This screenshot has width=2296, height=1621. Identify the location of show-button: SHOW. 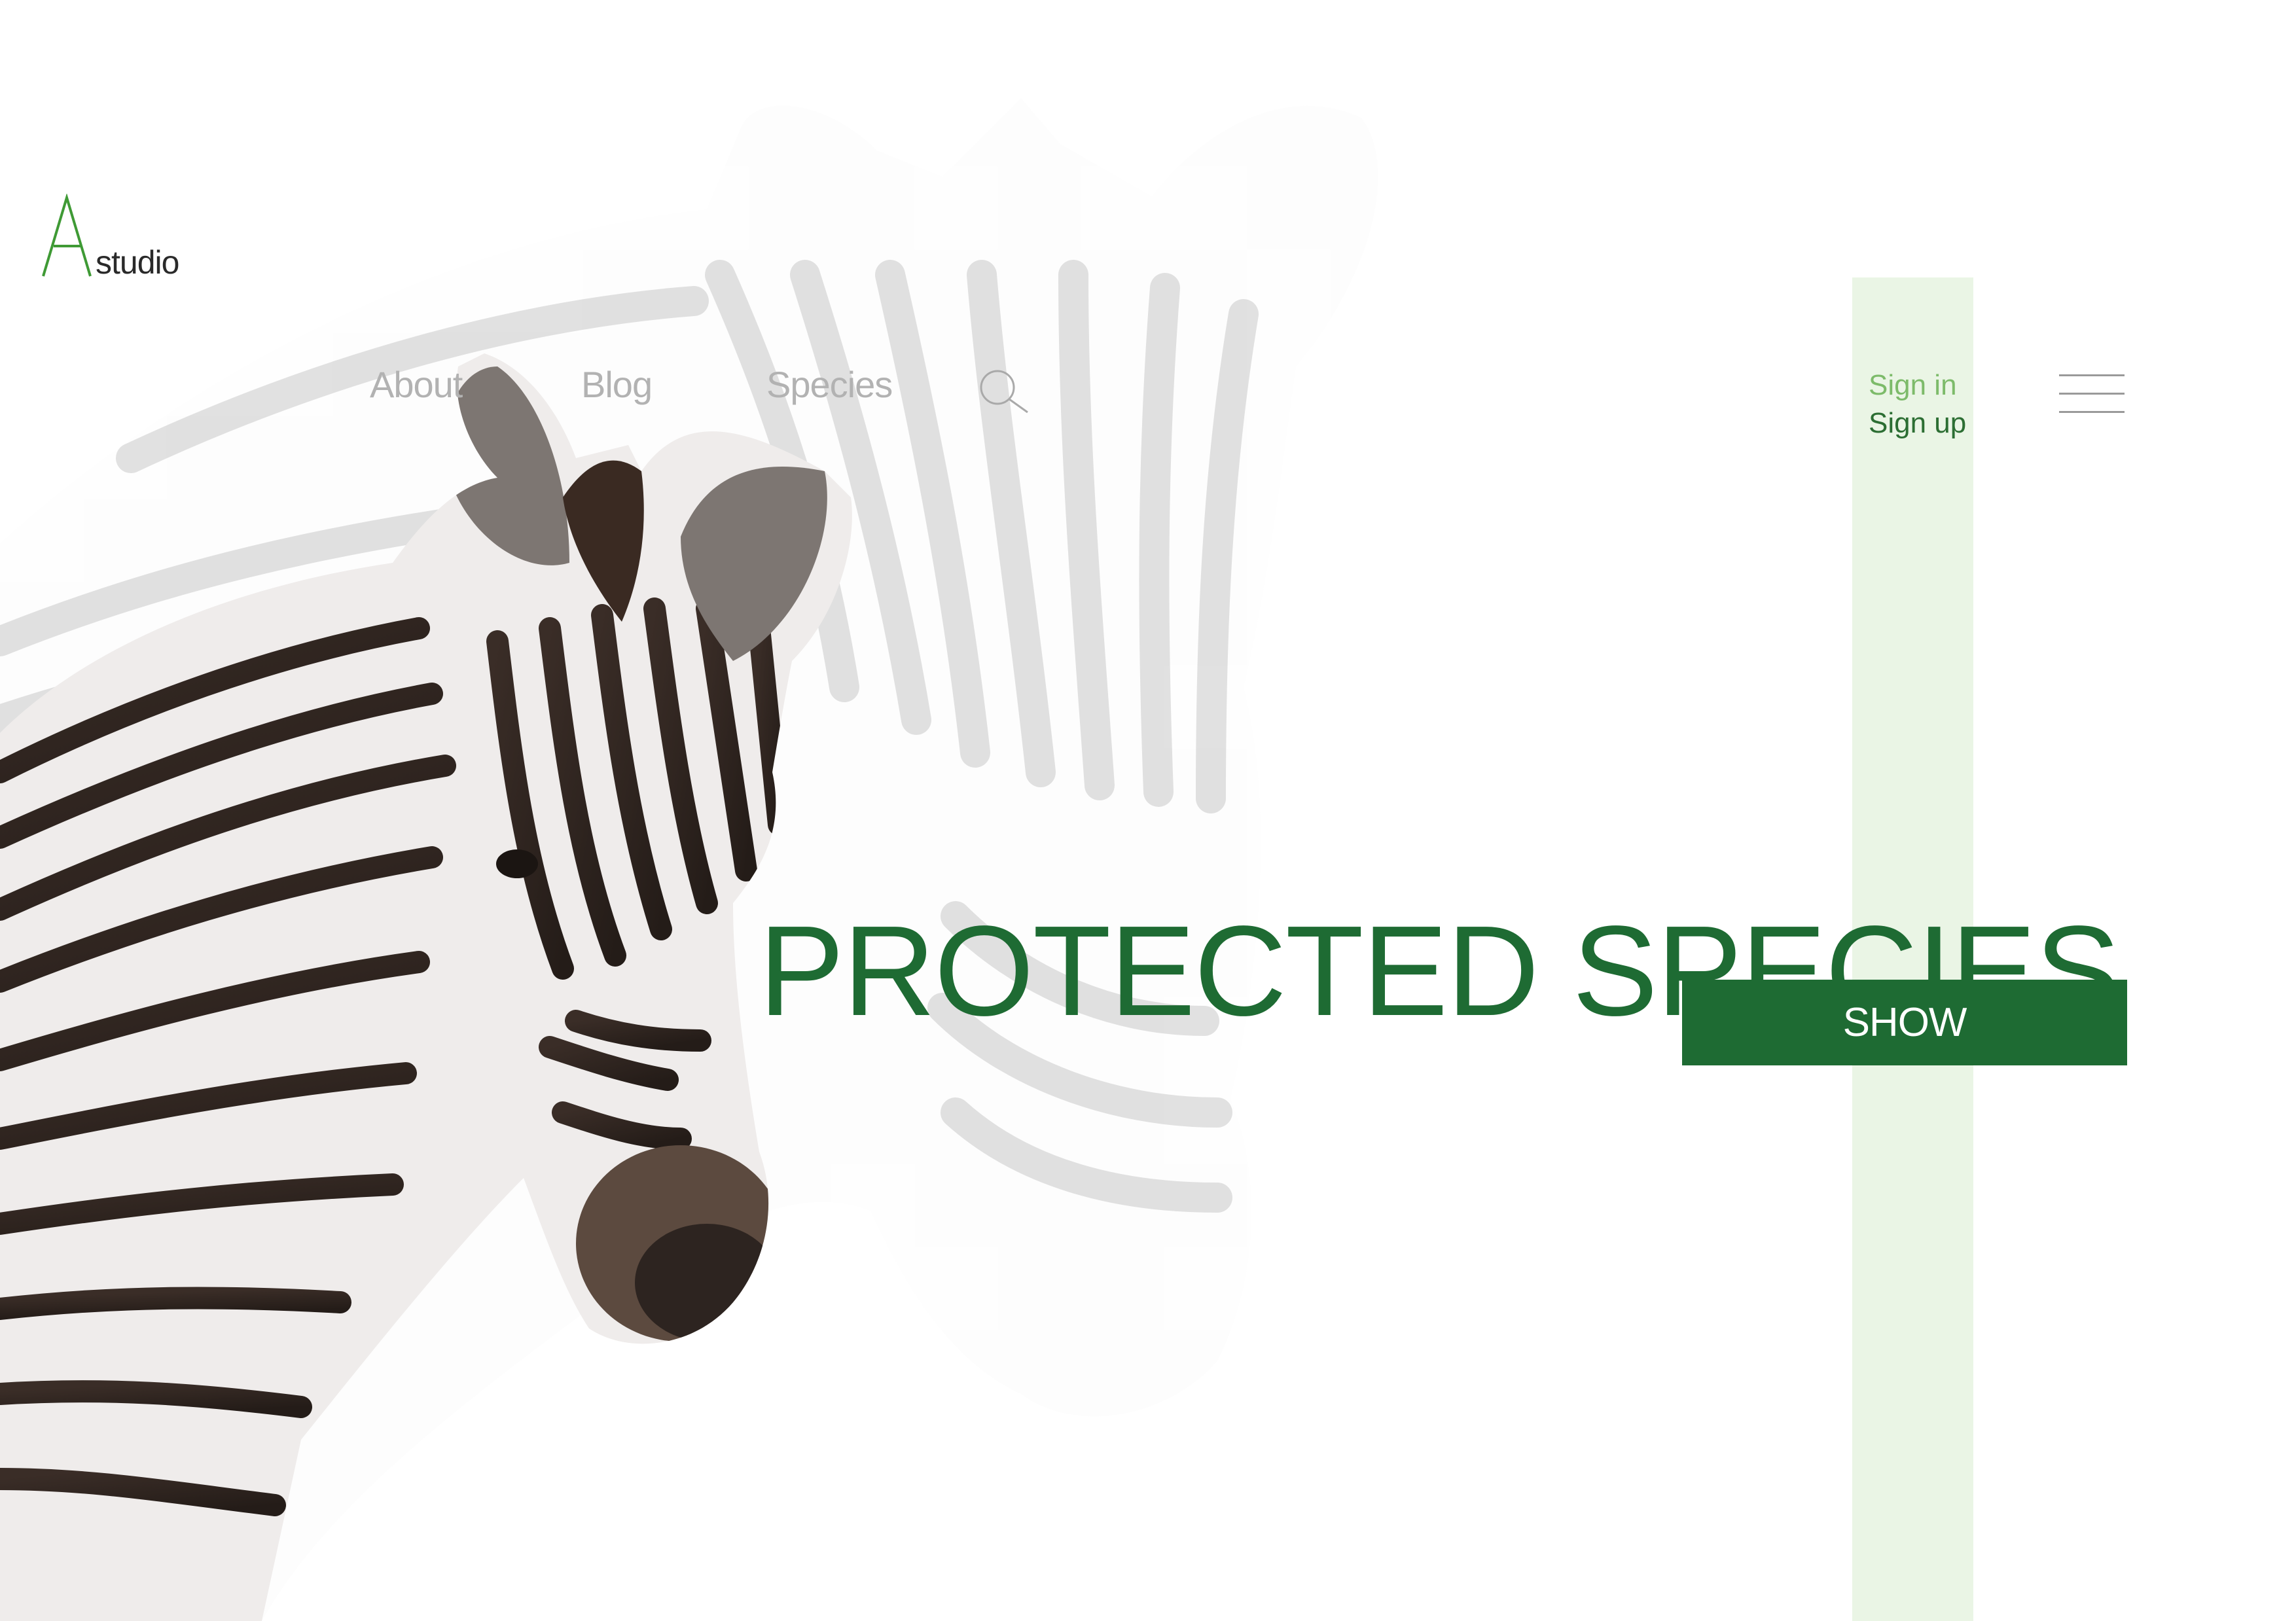
(1904, 1022).